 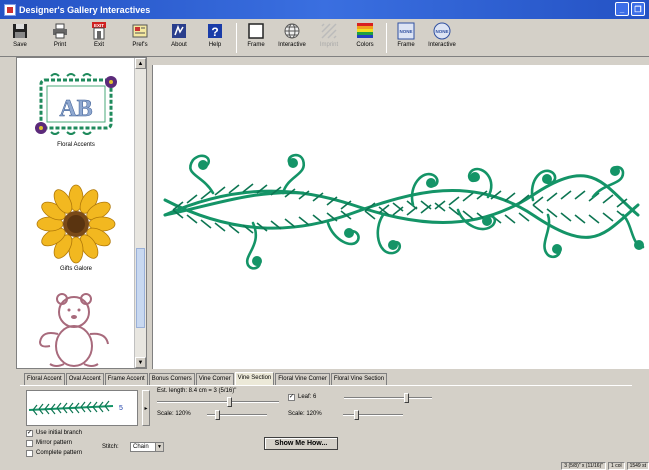 I want to click on gallery-item-gifts-galore: Gifts Galore, so click(x=76, y=228).